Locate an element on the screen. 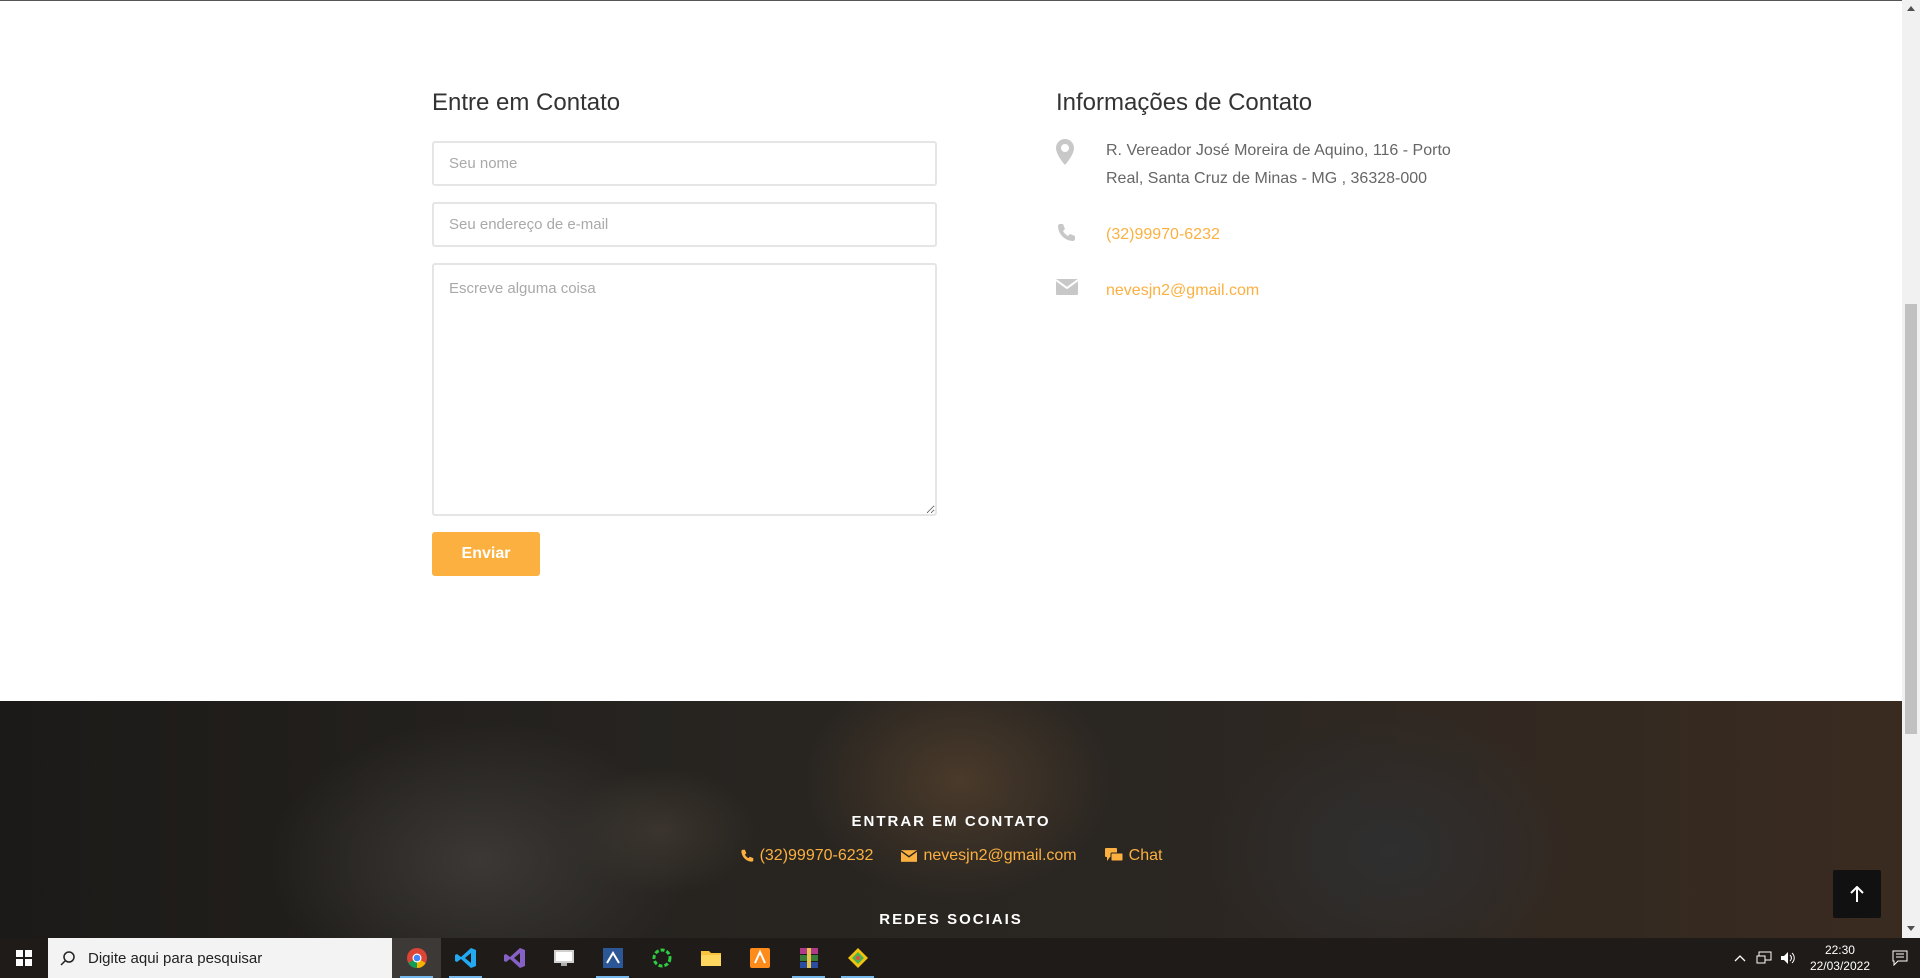  taskbar-app-loader is located at coordinates (661, 958).